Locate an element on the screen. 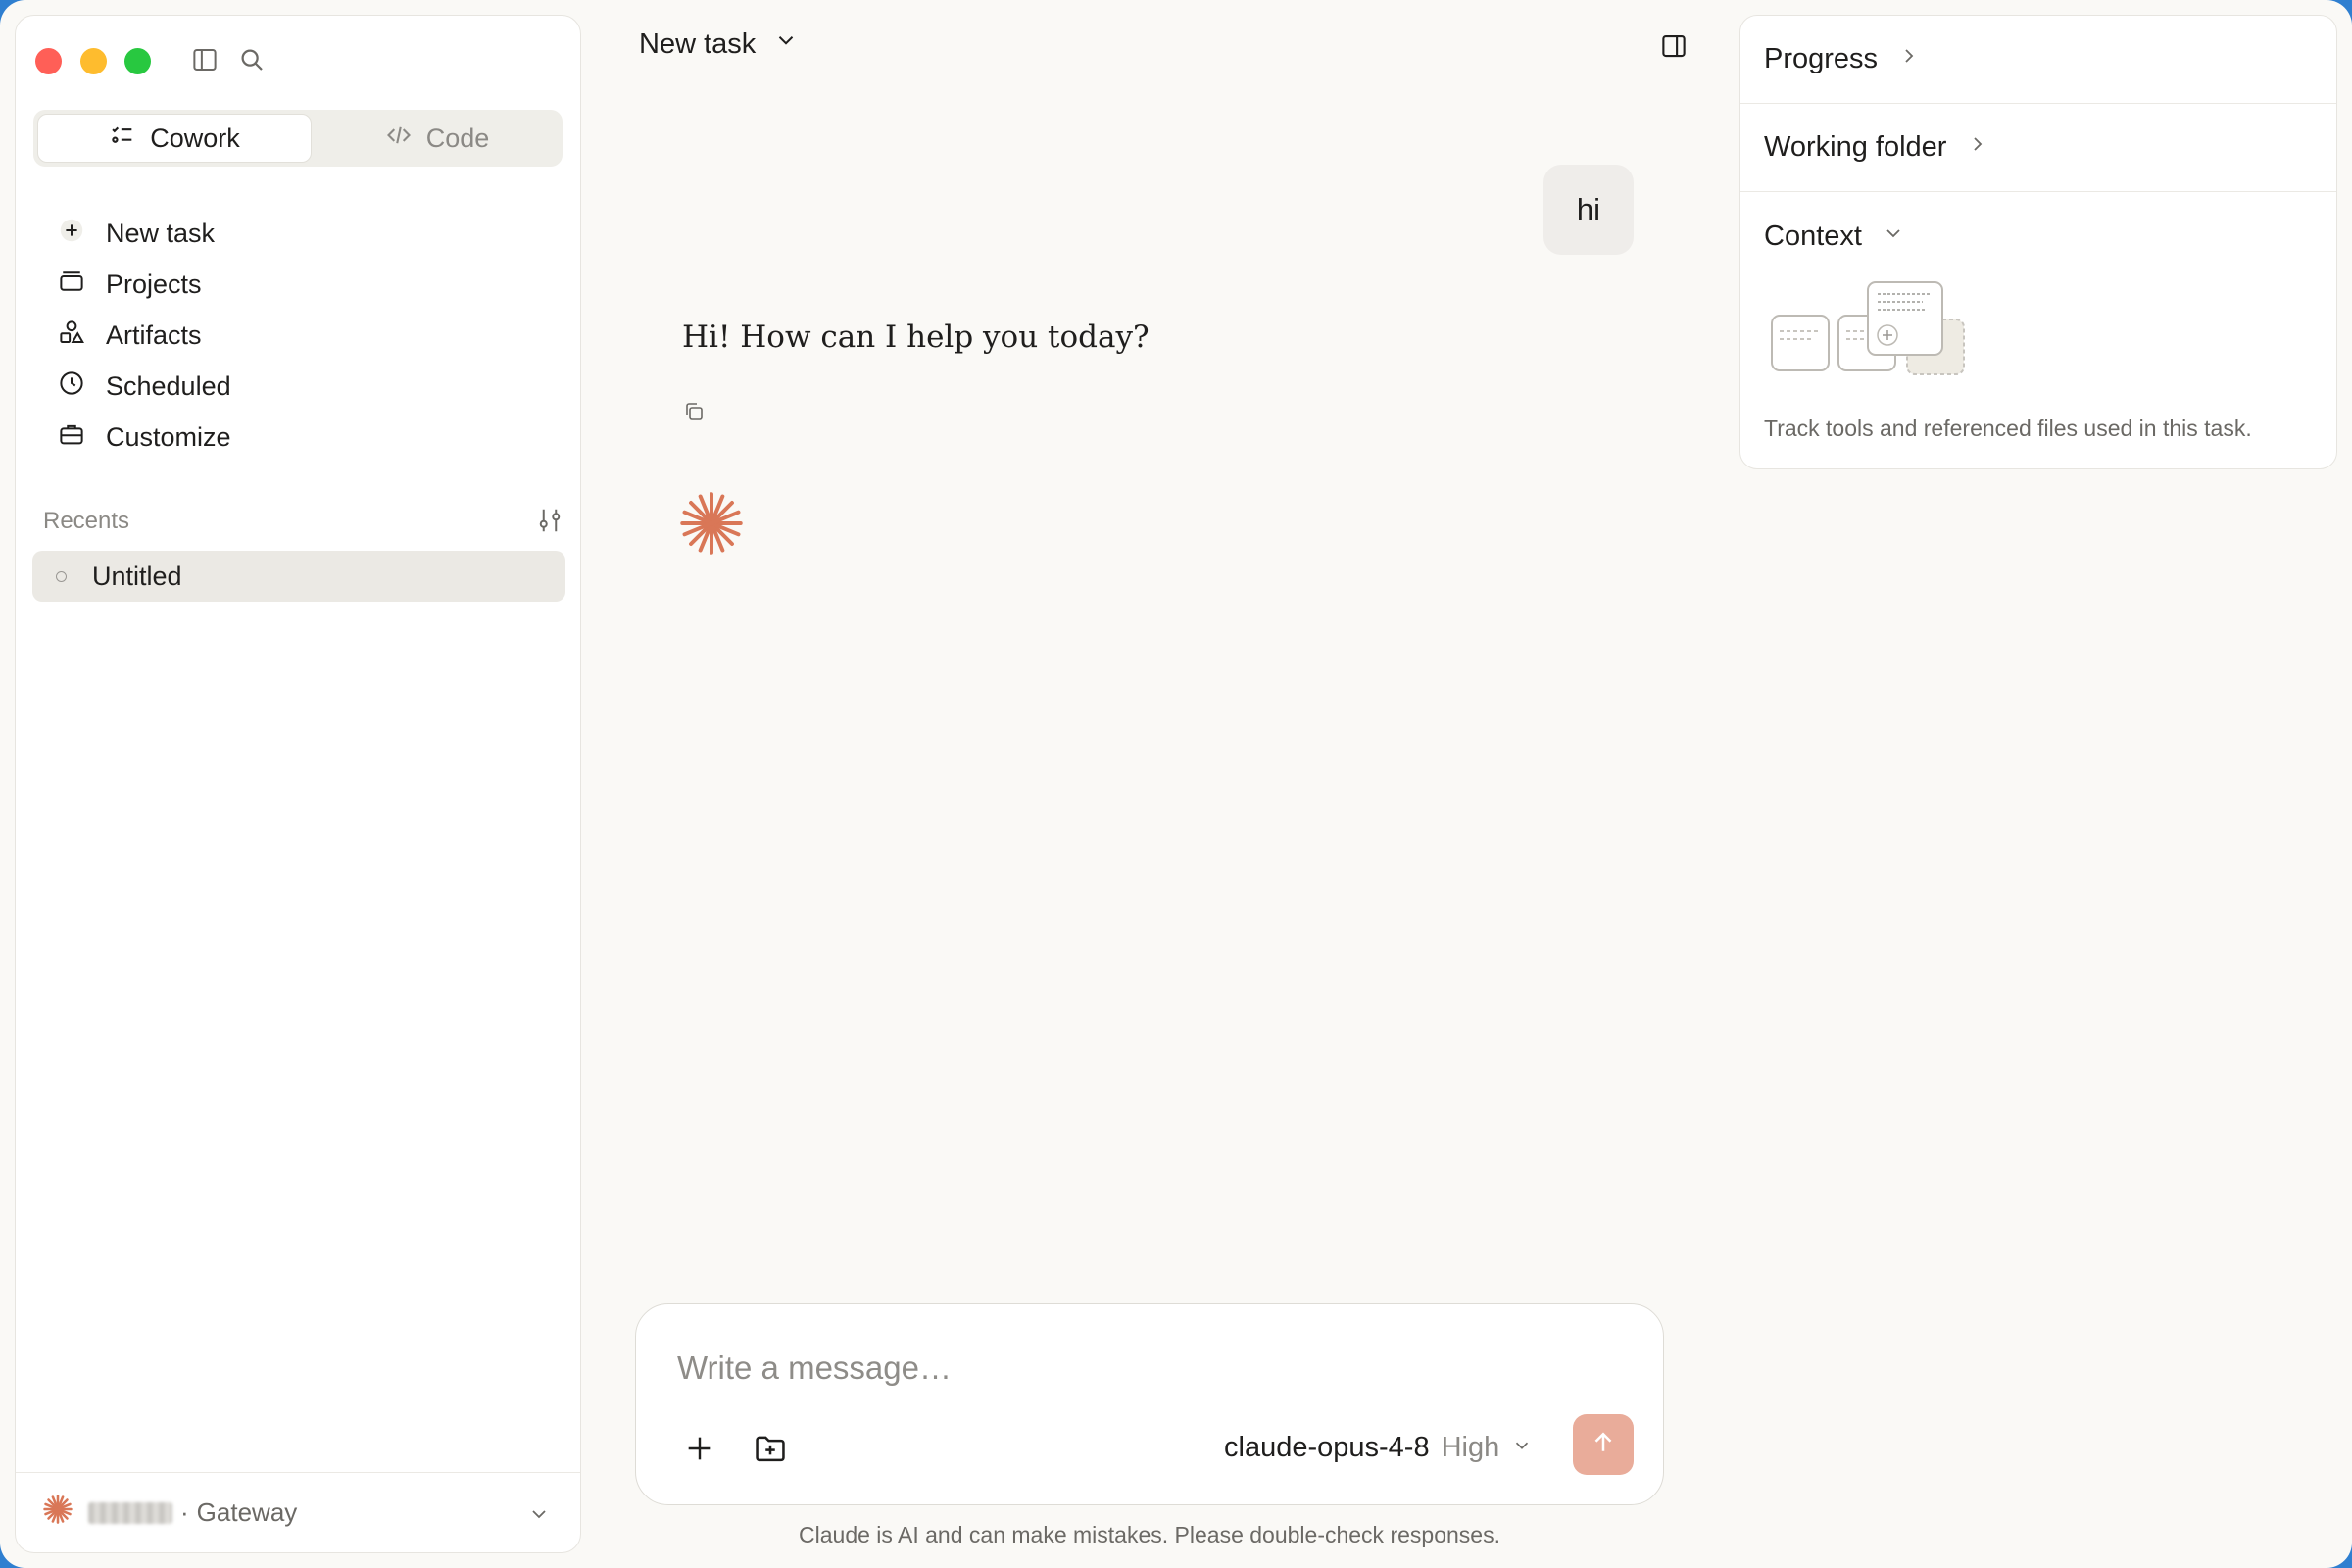 This screenshot has width=2352, height=1568. model-selector: claude-opus-4-8 High is located at coordinates (1378, 1448).